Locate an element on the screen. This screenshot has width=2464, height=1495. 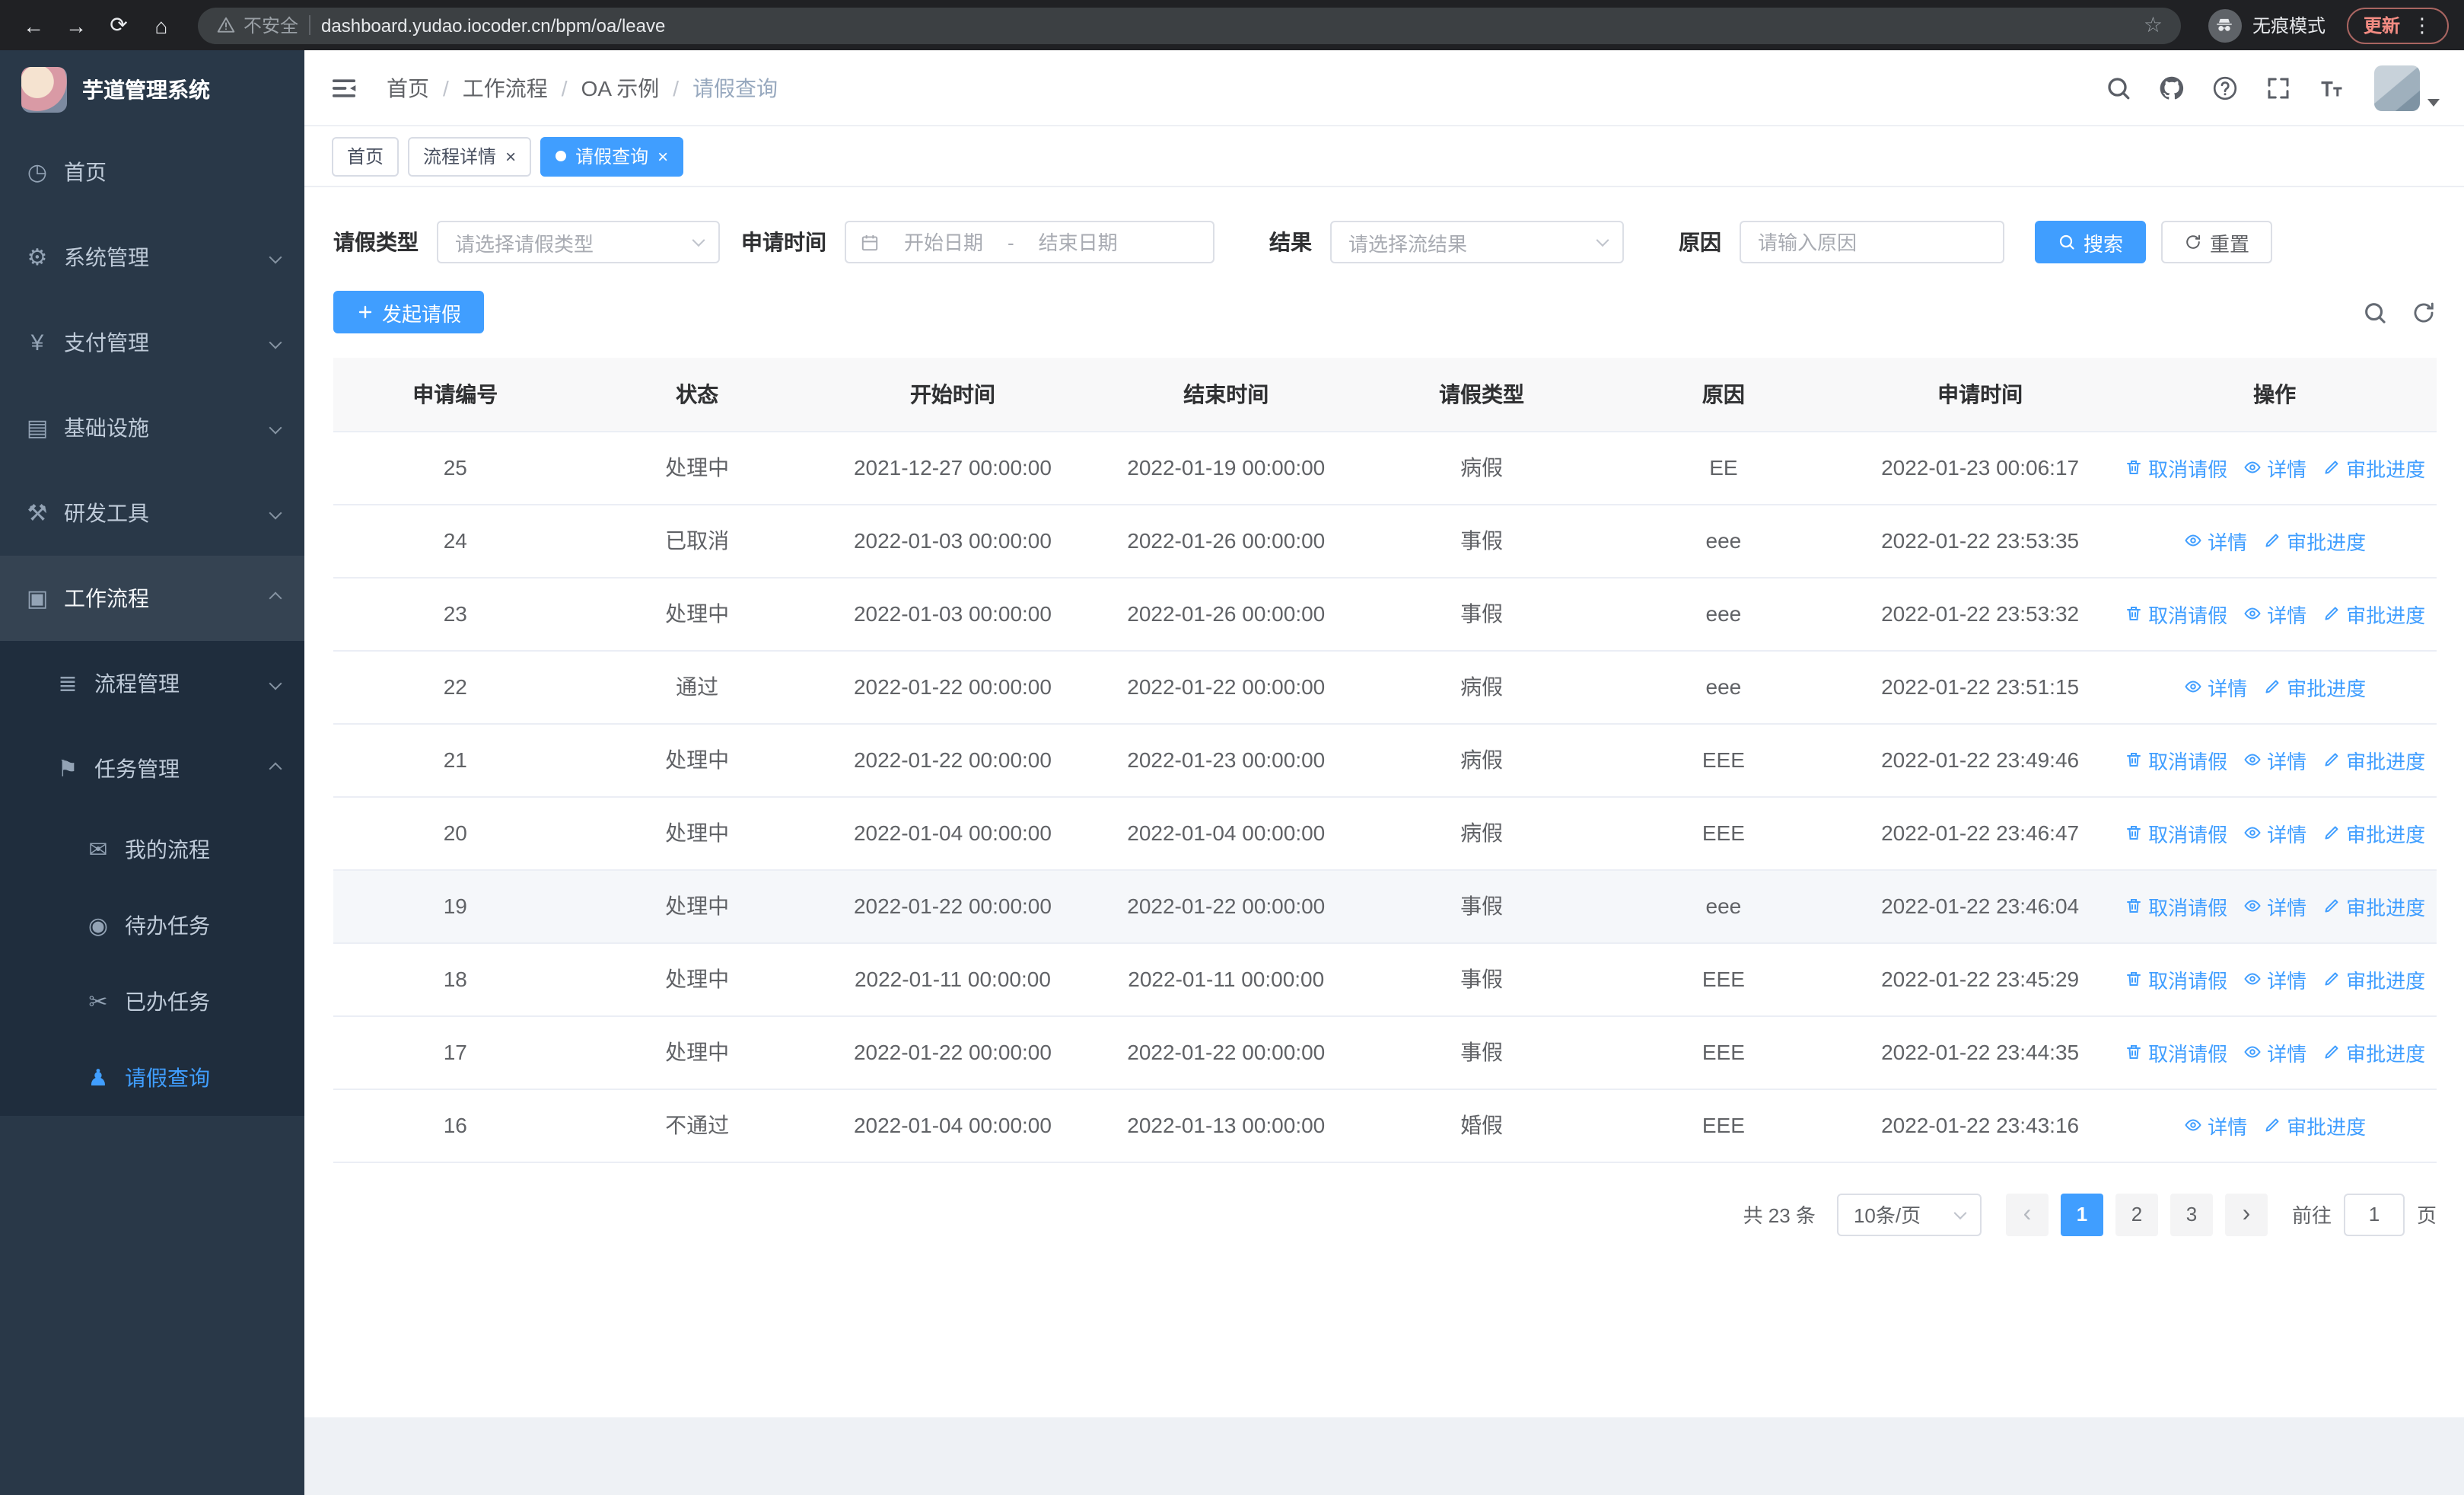
breadcrumb-item: 首页 is located at coordinates (408, 88).